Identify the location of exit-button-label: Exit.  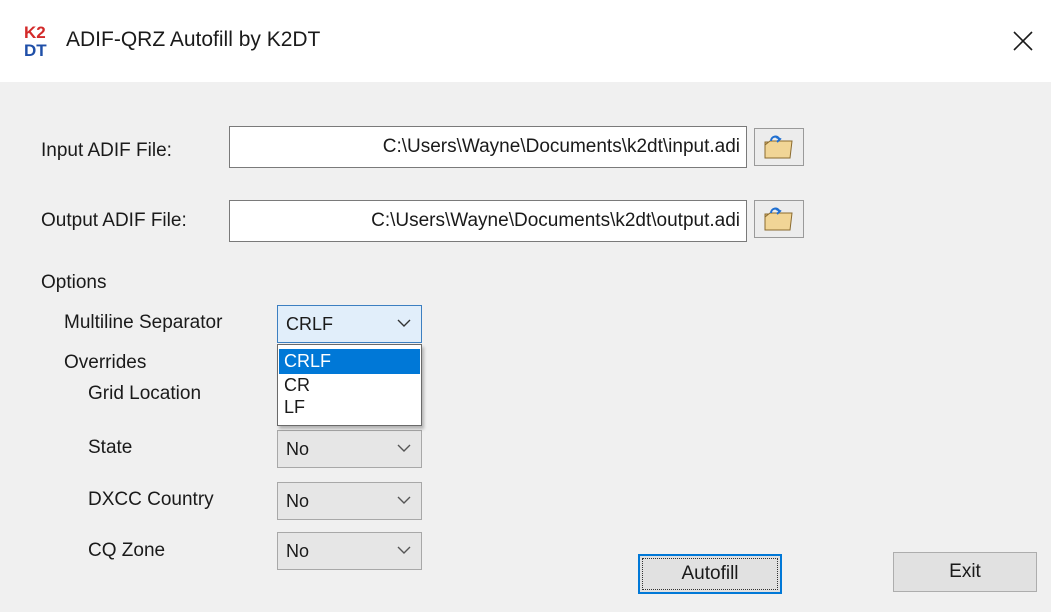
(965, 571).